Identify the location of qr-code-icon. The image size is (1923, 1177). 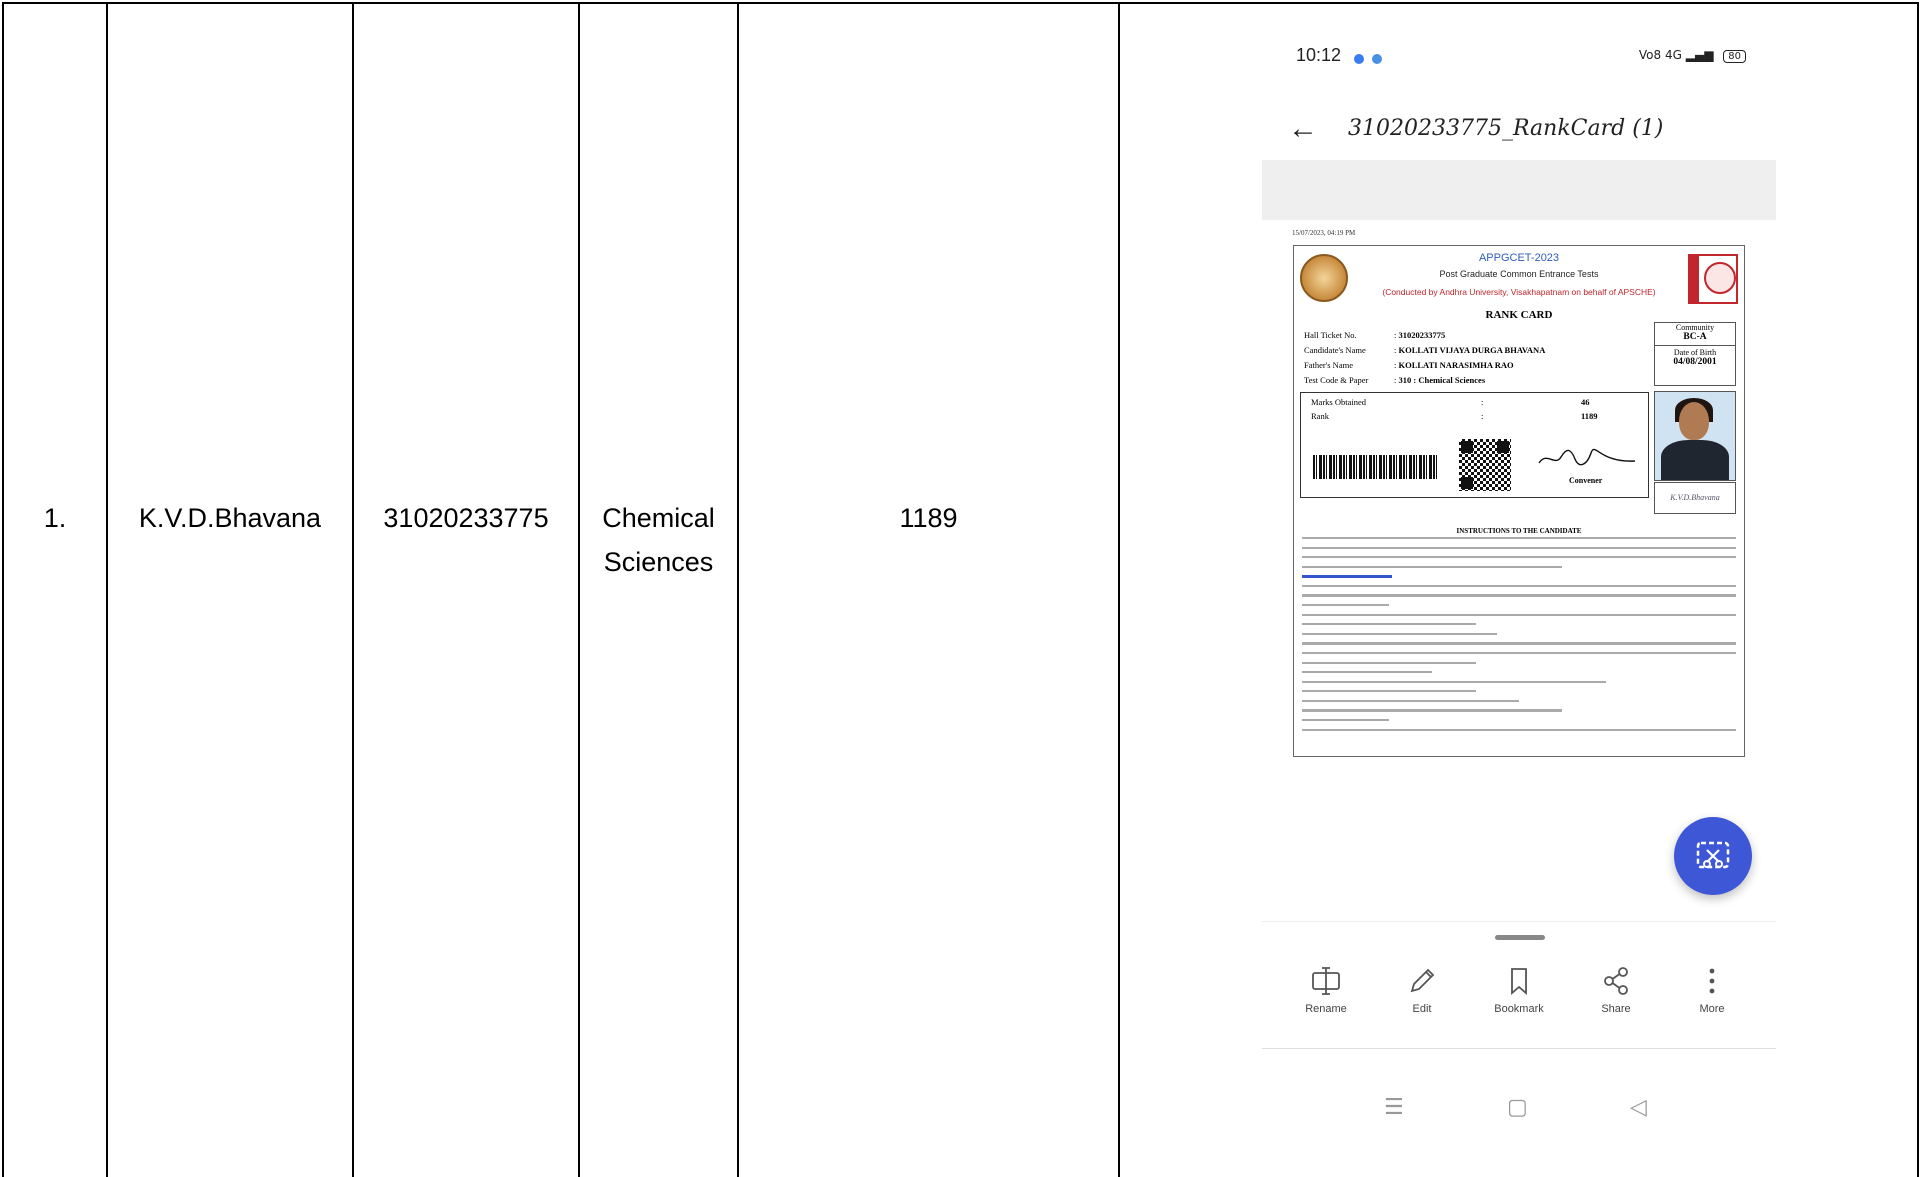
(1485, 465).